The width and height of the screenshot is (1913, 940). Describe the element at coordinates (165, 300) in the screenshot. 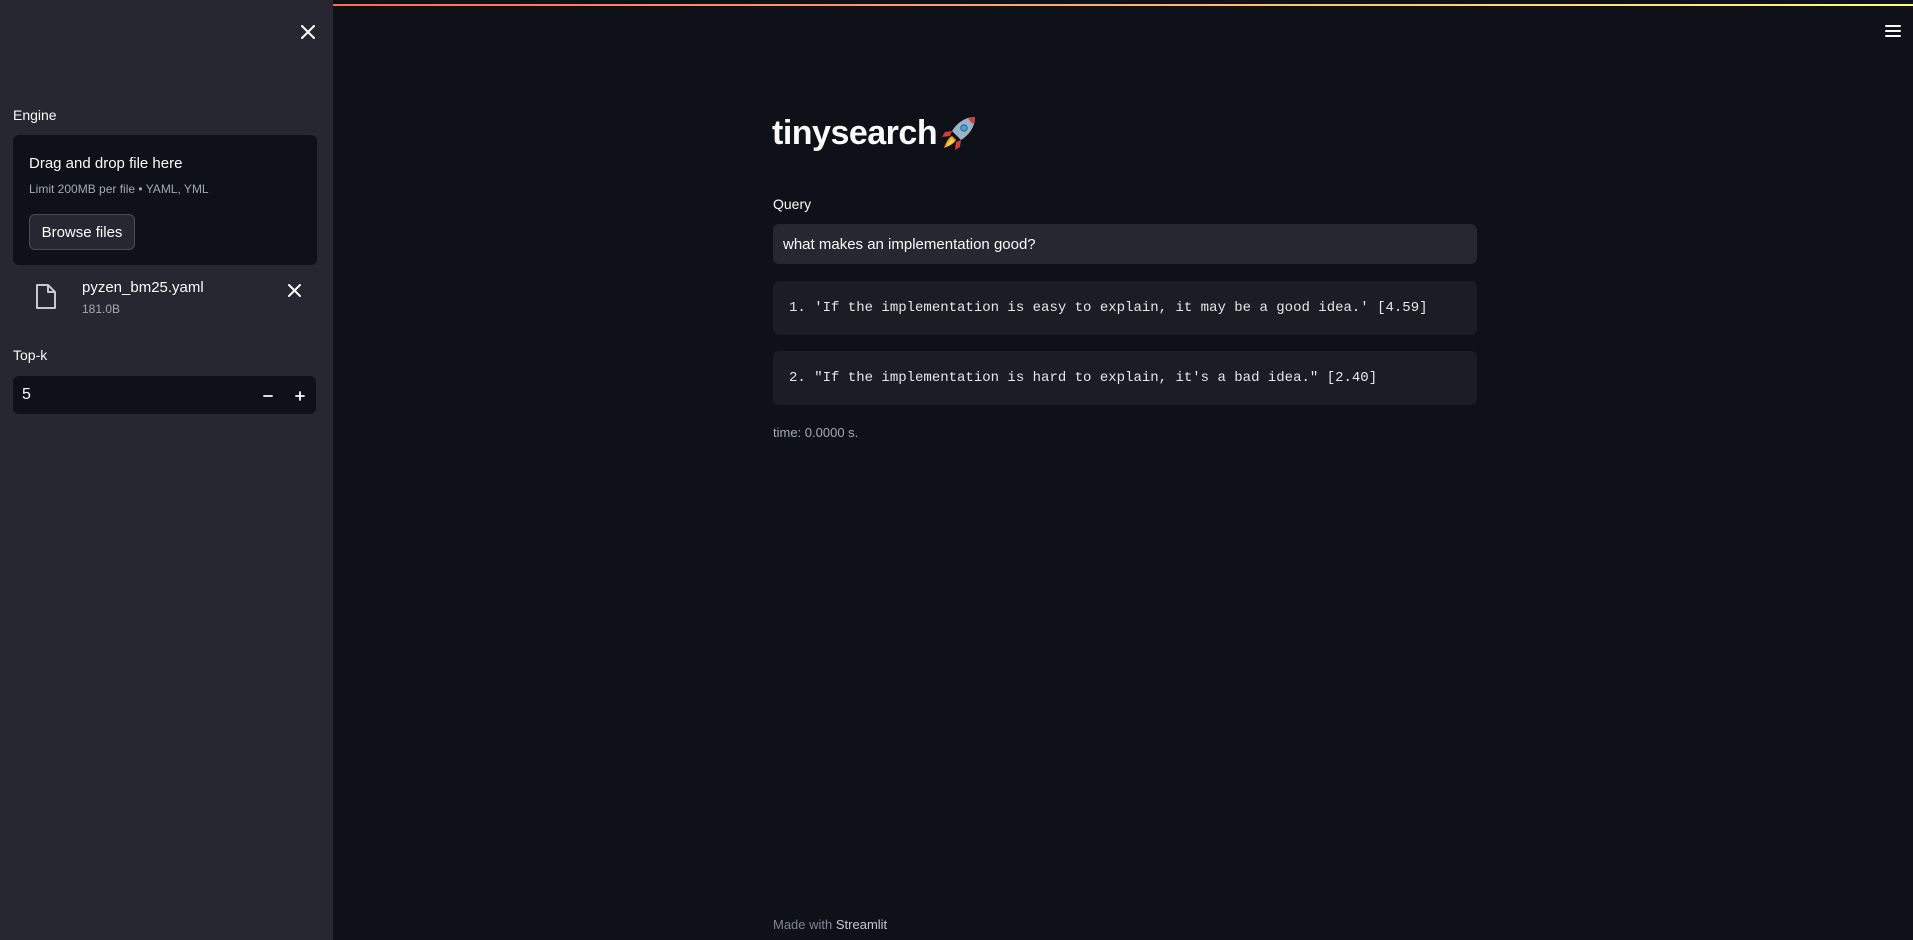

I see `uploaded-file-row: pyzen_bm25.yaml 181.0B` at that location.